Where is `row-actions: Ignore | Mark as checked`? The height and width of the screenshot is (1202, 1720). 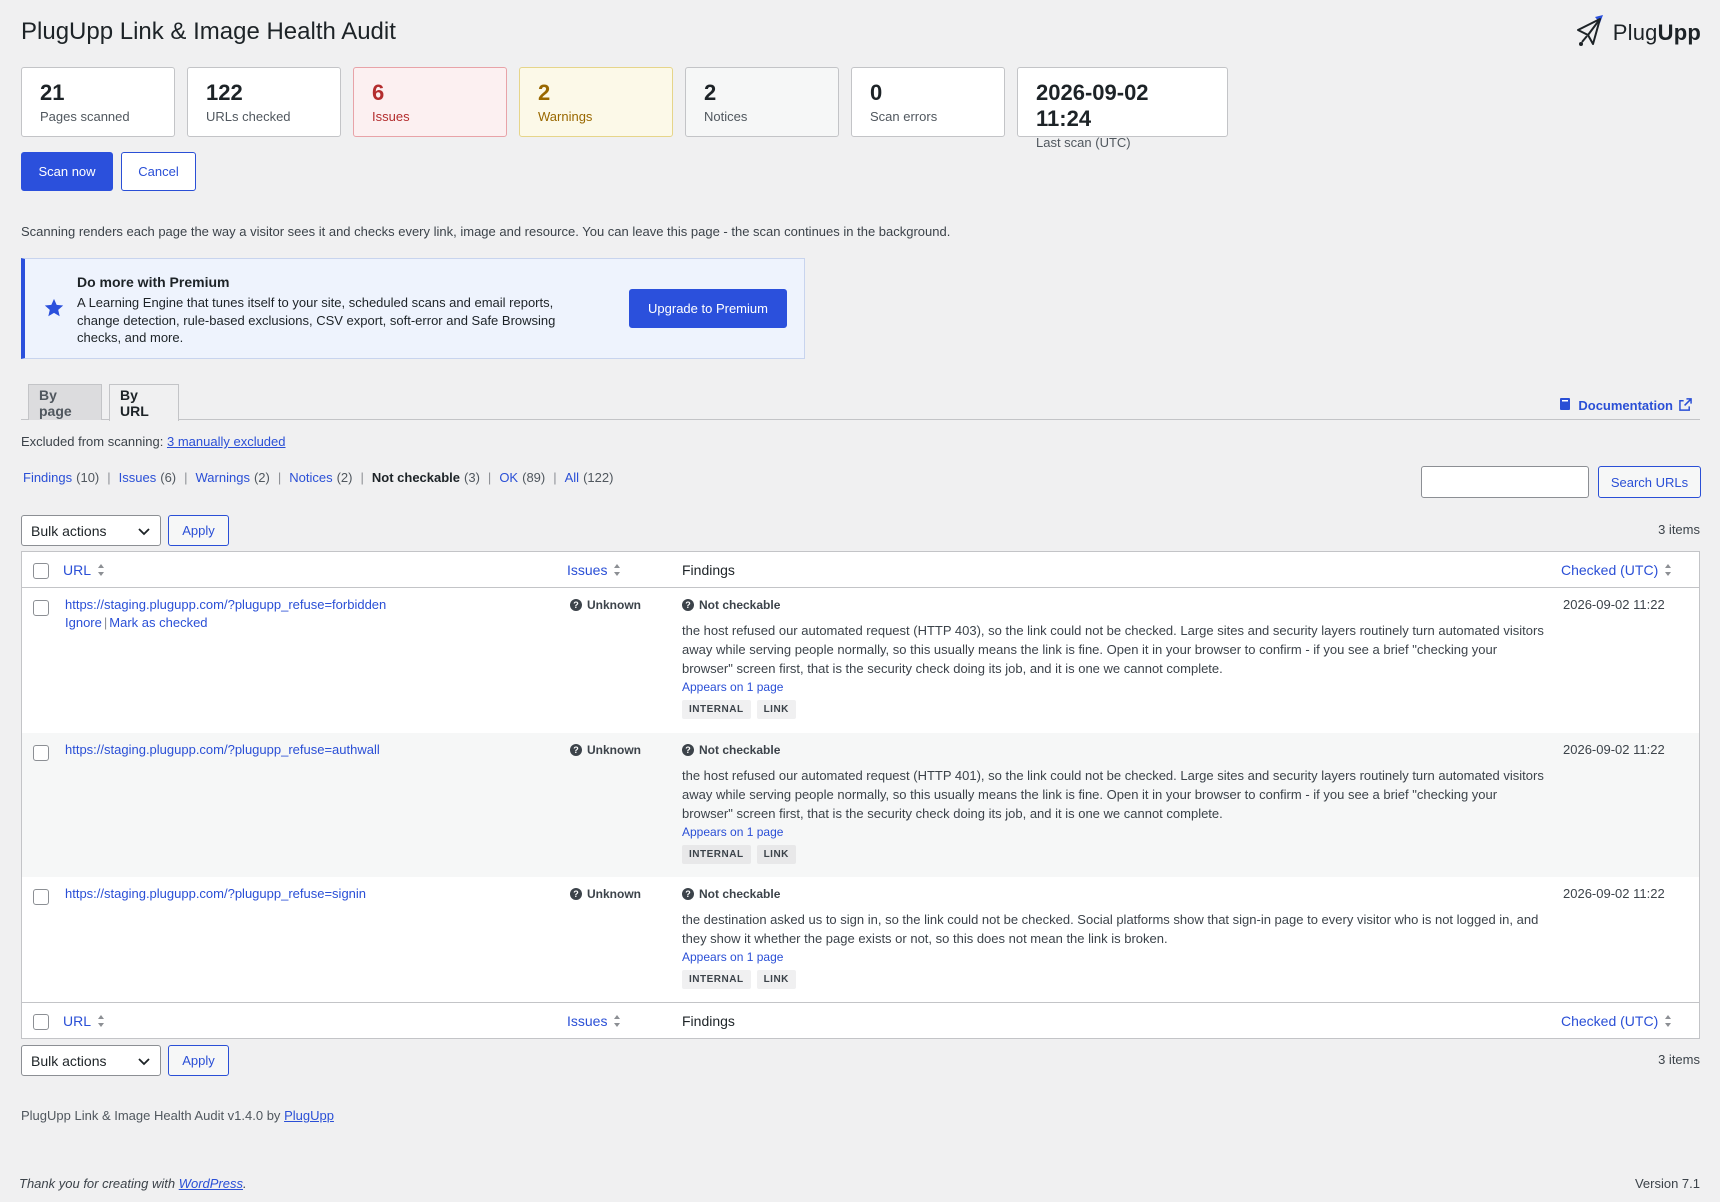
row-actions: Ignore | Mark as checked is located at coordinates (136, 622).